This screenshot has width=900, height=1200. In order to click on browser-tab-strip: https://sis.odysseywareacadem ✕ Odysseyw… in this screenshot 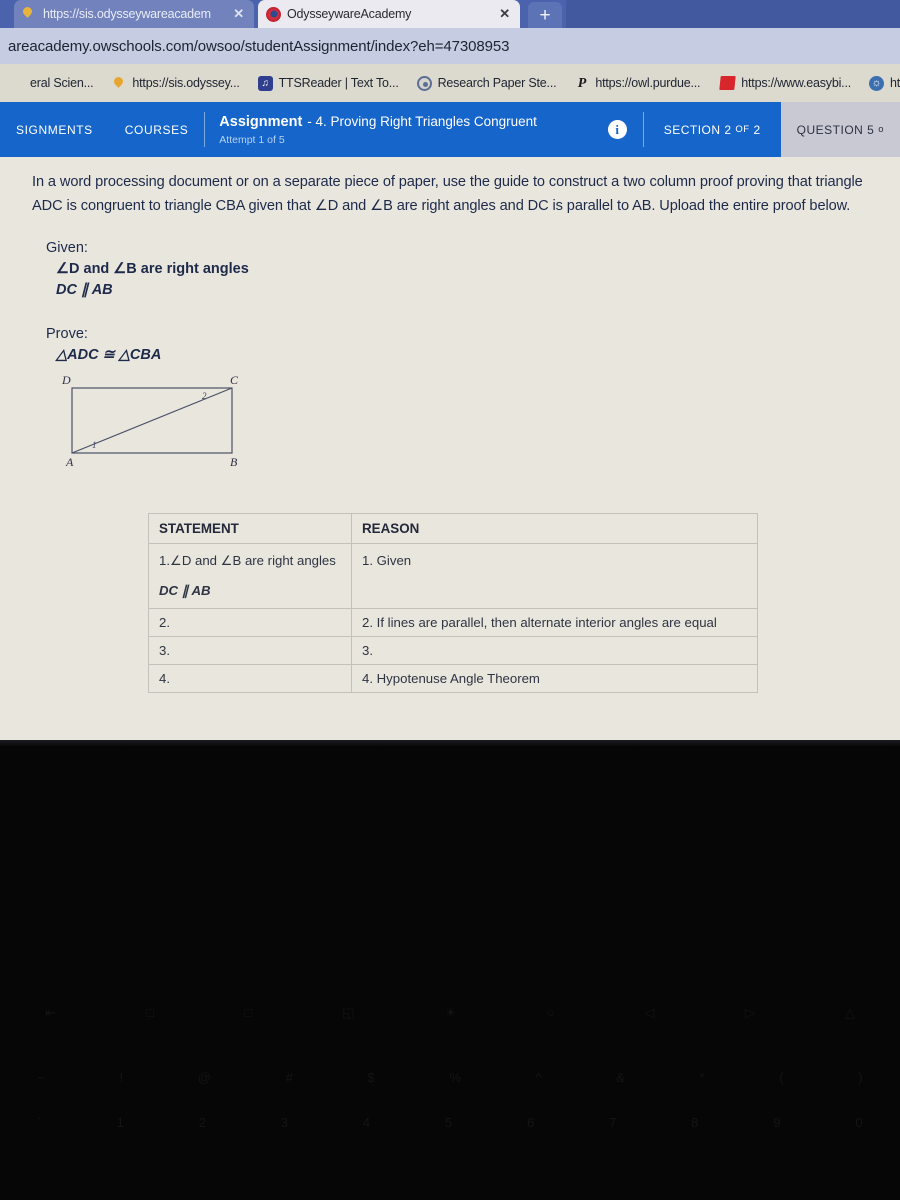, I will do `click(450, 14)`.